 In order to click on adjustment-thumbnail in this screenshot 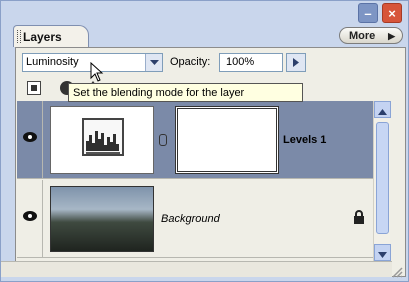, I will do `click(102, 140)`.